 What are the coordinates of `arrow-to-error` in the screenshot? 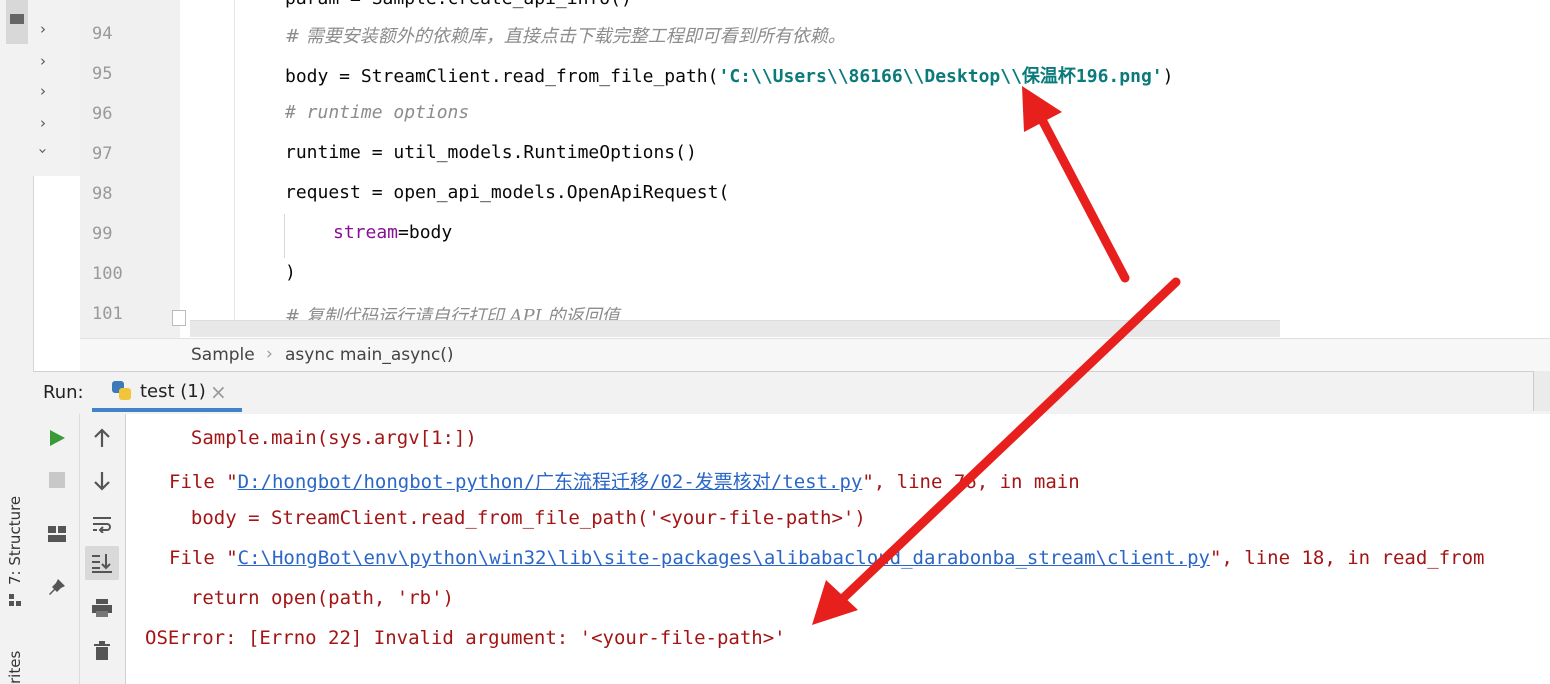 It's located at (996, 451).